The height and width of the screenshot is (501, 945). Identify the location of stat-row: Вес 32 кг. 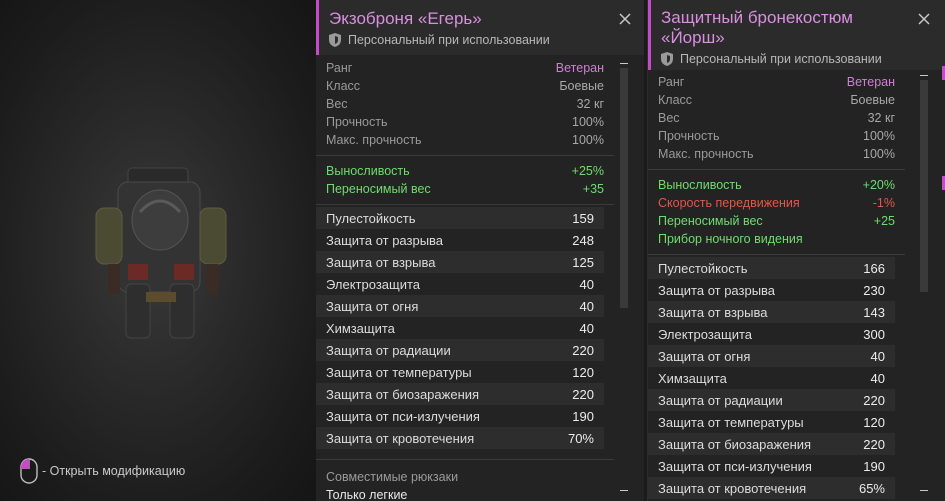
(465, 104).